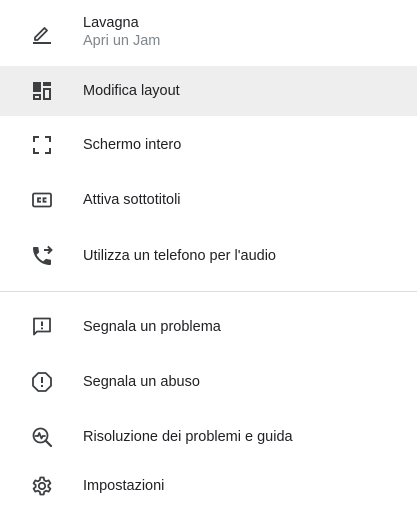  What do you see at coordinates (208, 484) in the screenshot?
I see `menu-item-settings: Impostazioni` at bounding box center [208, 484].